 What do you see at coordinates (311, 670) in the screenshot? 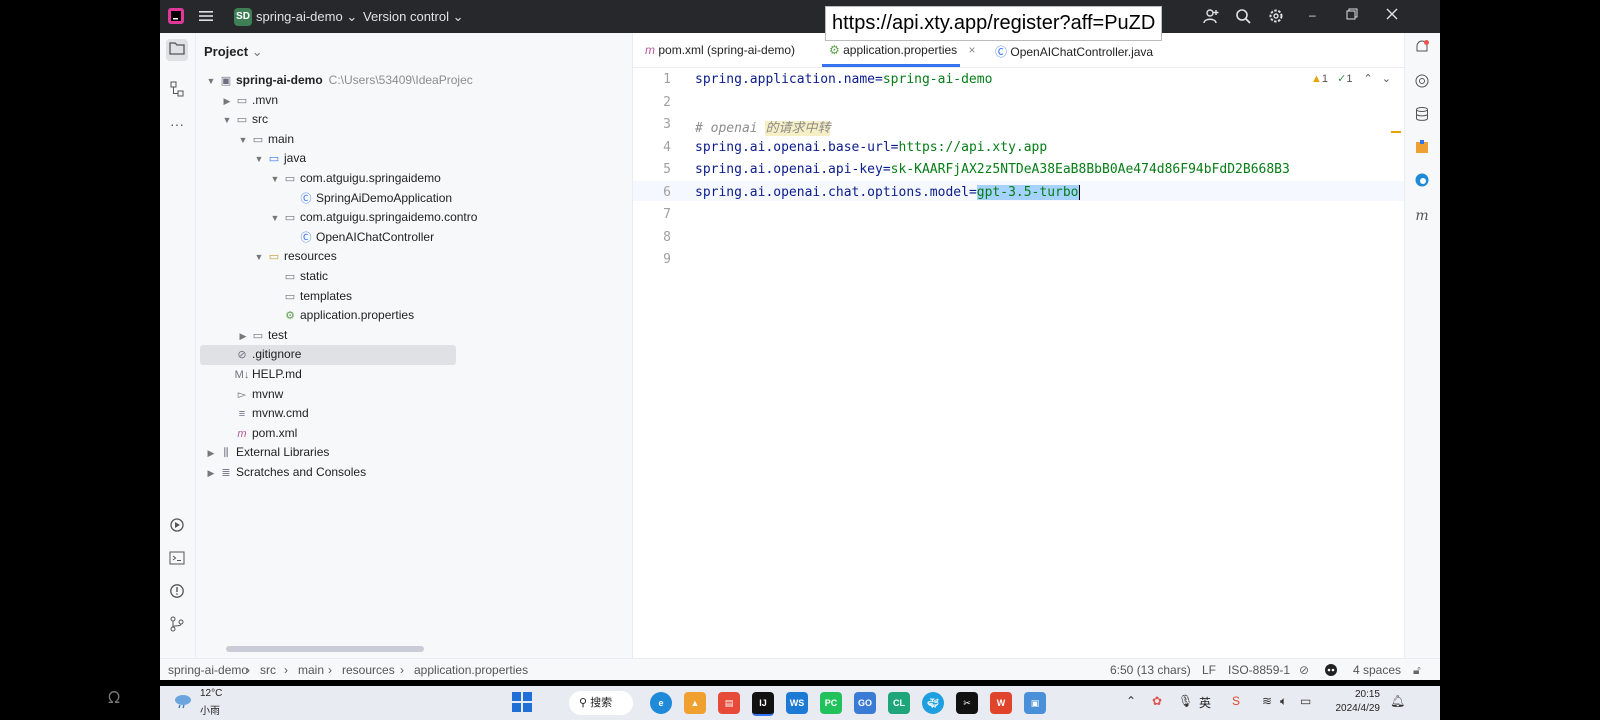
I see `breadcrumb-item: main` at bounding box center [311, 670].